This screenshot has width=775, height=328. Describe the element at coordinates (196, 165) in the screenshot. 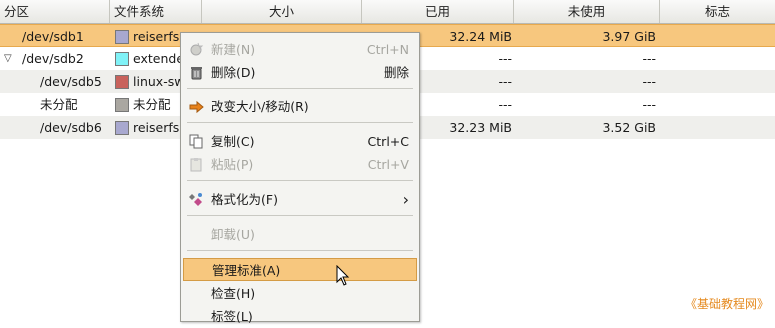

I see `paste-icon` at that location.